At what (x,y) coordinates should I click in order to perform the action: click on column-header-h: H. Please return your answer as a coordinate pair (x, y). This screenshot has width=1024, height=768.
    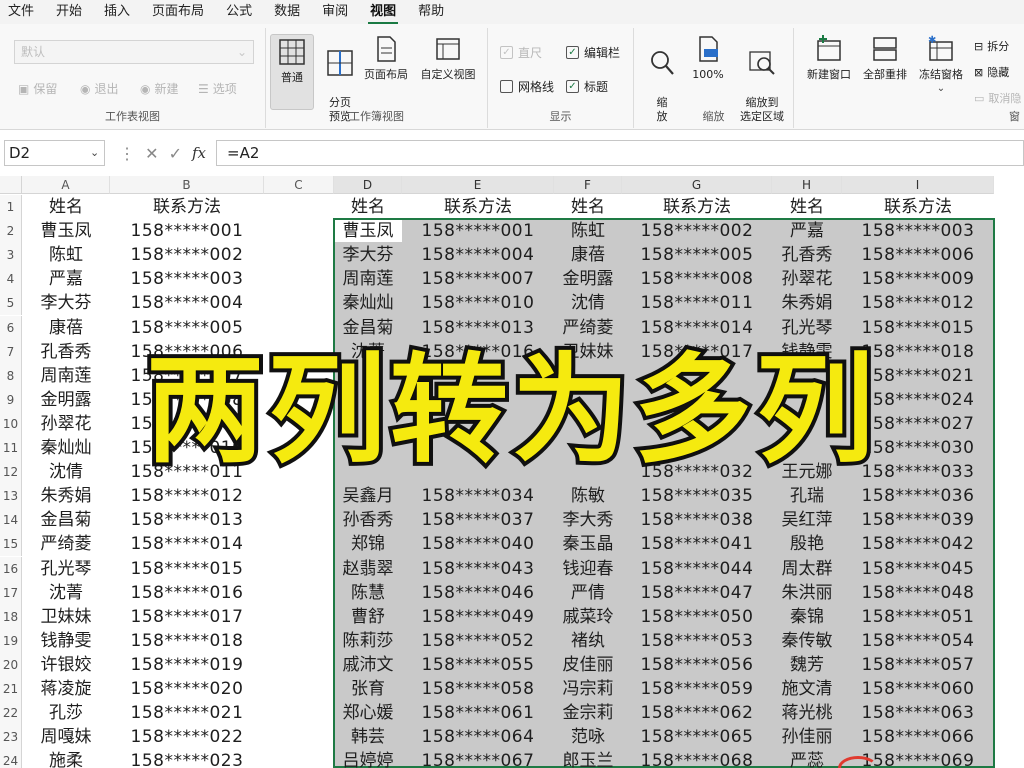
    Looking at the image, I should click on (807, 185).